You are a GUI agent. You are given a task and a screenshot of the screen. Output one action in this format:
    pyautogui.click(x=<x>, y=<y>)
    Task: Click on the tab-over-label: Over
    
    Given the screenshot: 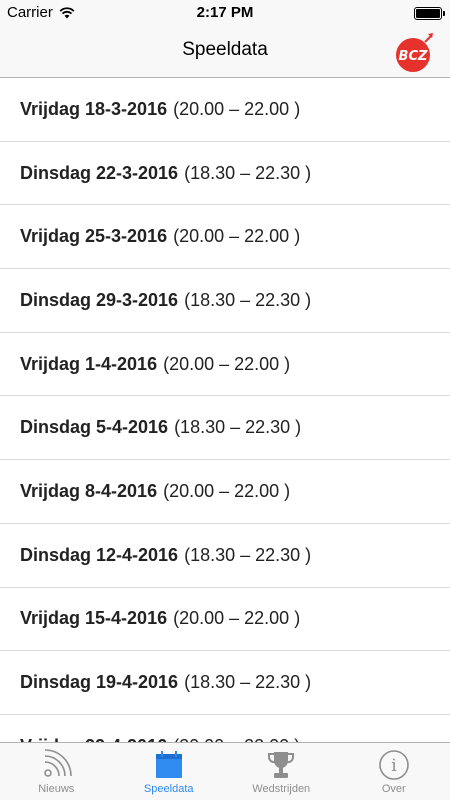 What is the action you would take?
    pyautogui.click(x=393, y=789)
    